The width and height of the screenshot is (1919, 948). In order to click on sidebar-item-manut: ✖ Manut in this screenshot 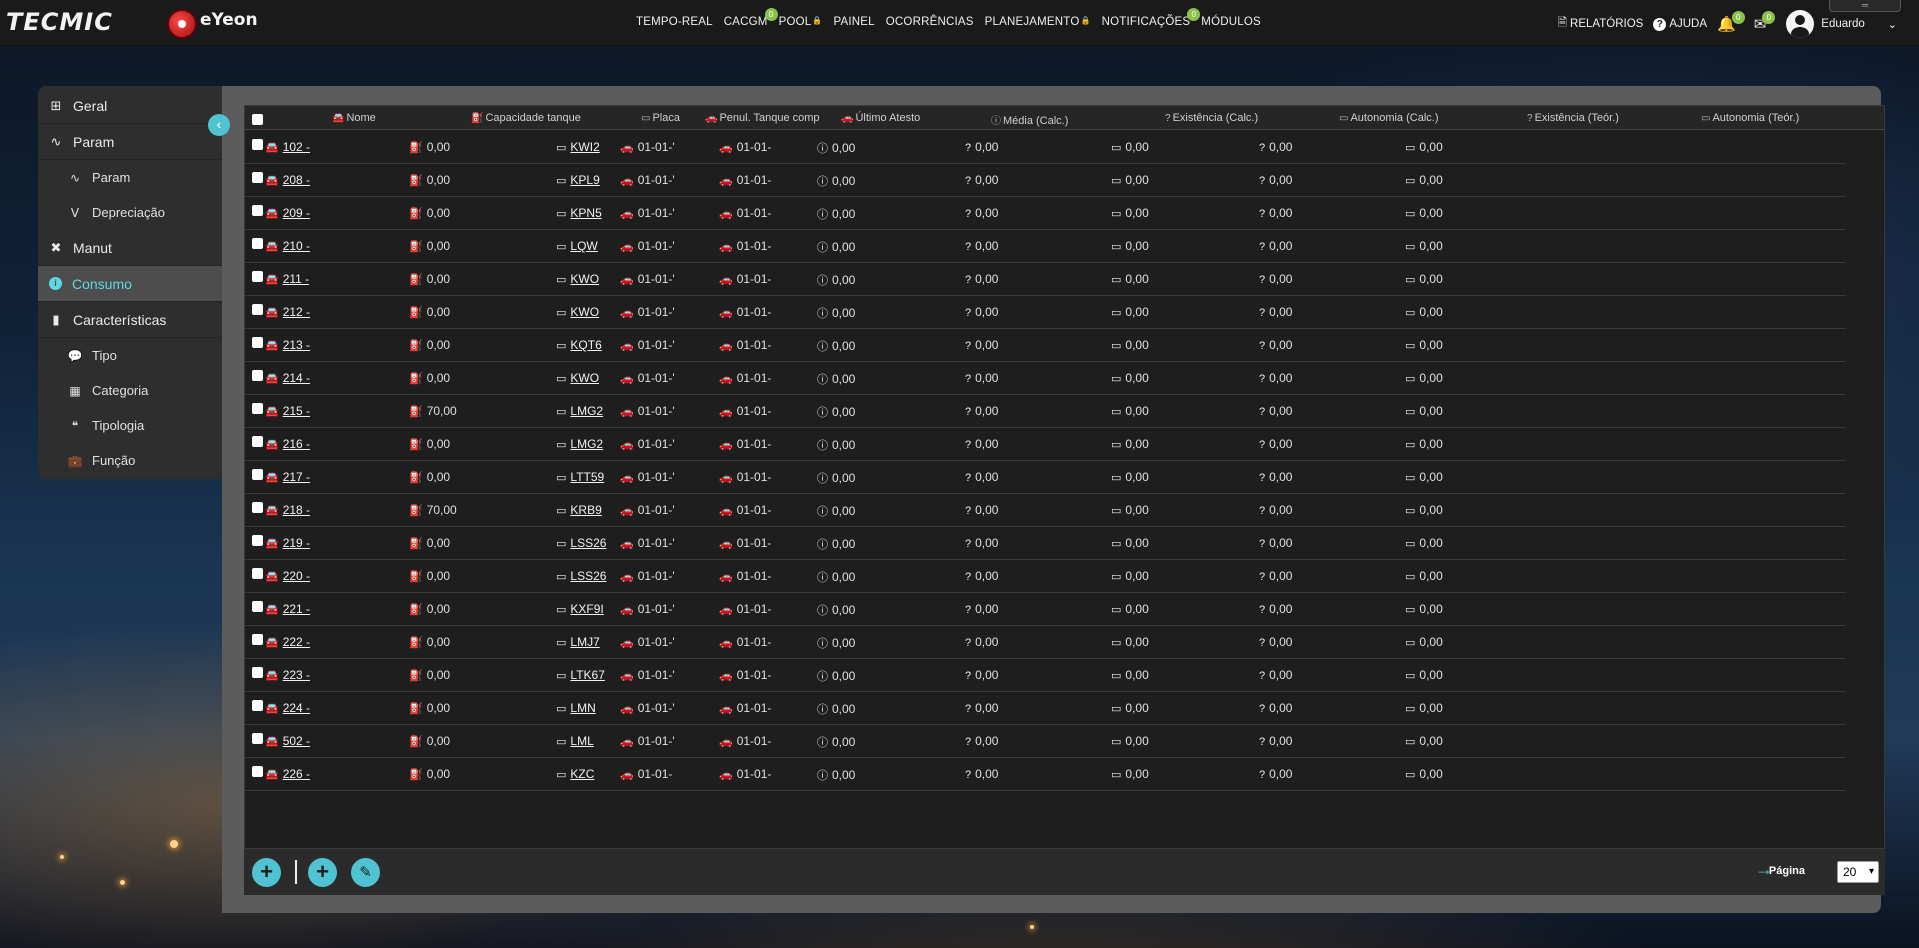, I will do `click(130, 248)`.